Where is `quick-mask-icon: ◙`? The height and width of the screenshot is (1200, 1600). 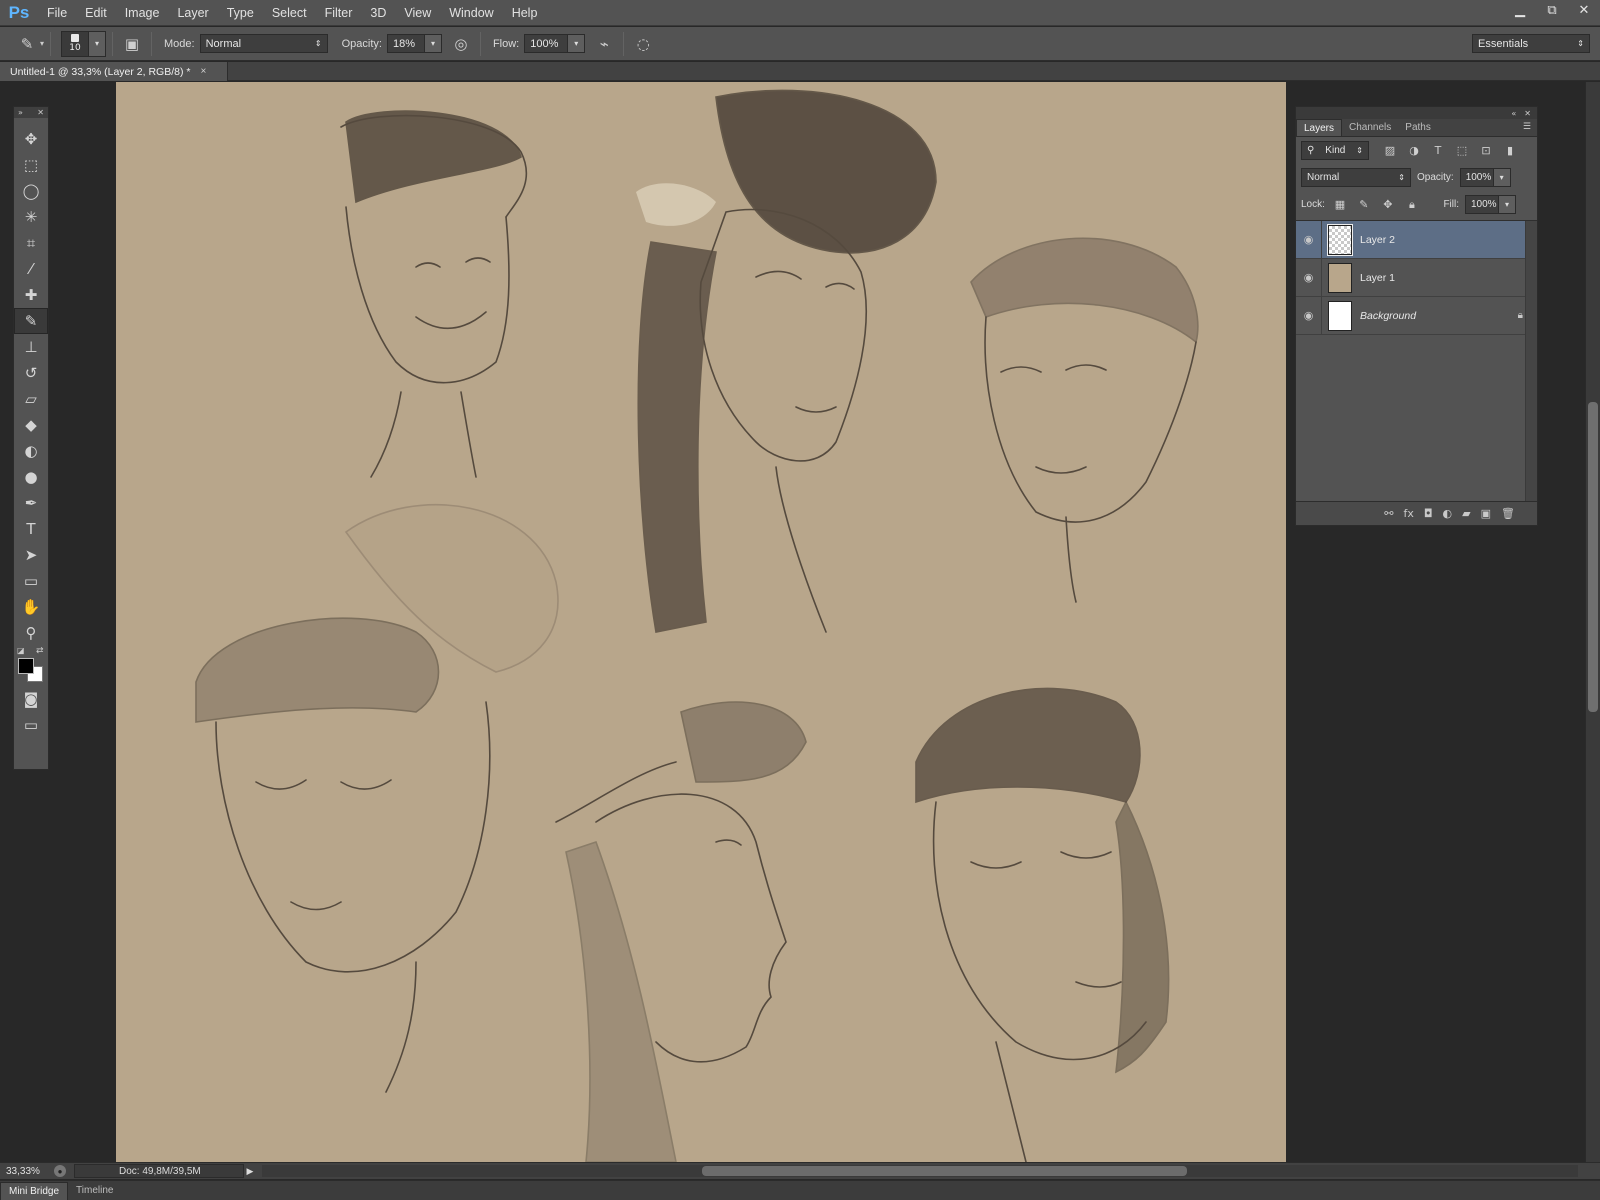 quick-mask-icon: ◙ is located at coordinates (31, 699).